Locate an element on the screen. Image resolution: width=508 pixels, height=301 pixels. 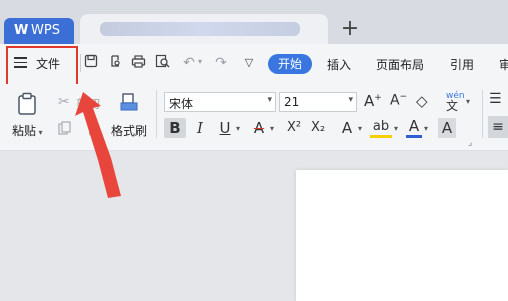
italic-button: I is located at coordinates (200, 128).